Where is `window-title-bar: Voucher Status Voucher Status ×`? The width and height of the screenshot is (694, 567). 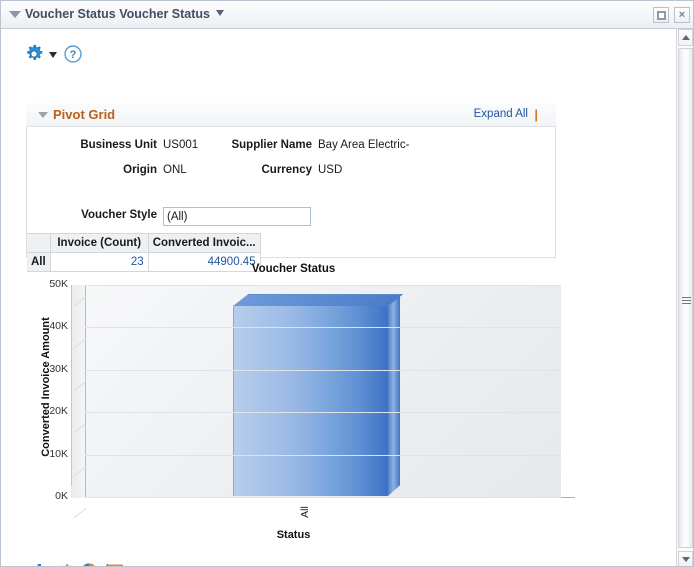
window-title-bar: Voucher Status Voucher Status × is located at coordinates (347, 15).